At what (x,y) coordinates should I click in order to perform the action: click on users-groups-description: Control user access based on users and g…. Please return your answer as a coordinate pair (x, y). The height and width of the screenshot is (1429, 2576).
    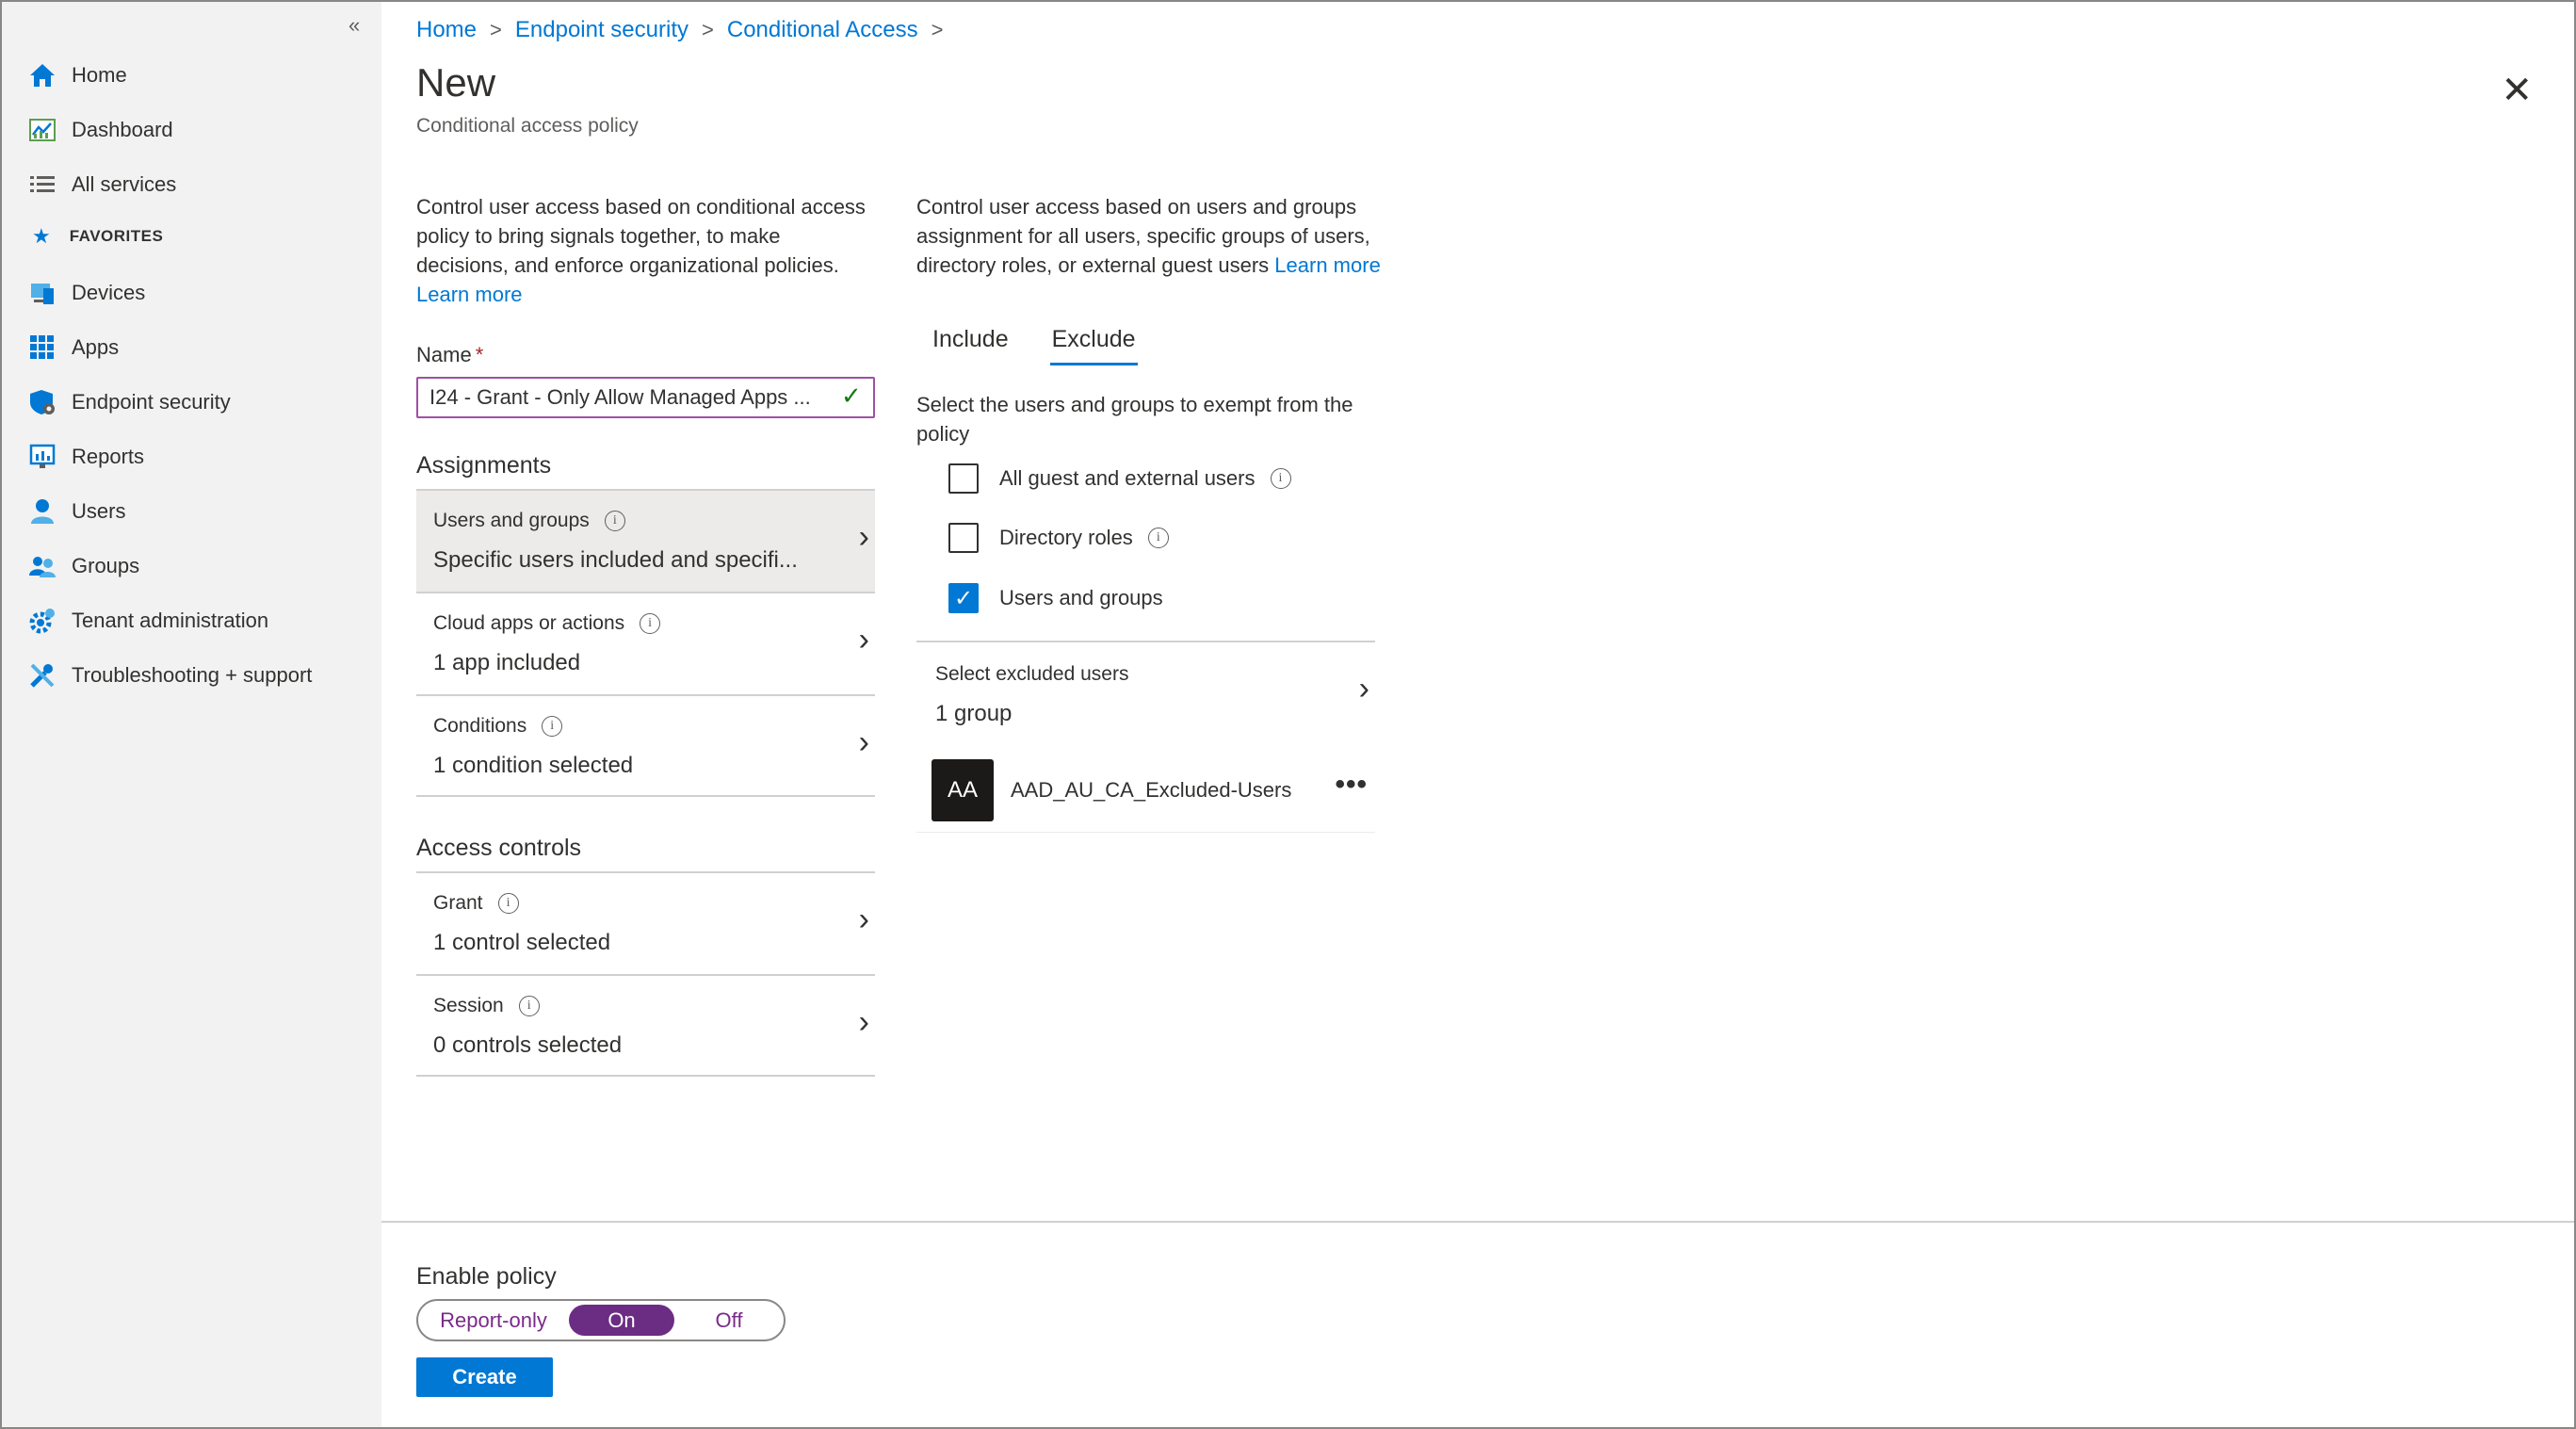
    Looking at the image, I should click on (1151, 236).